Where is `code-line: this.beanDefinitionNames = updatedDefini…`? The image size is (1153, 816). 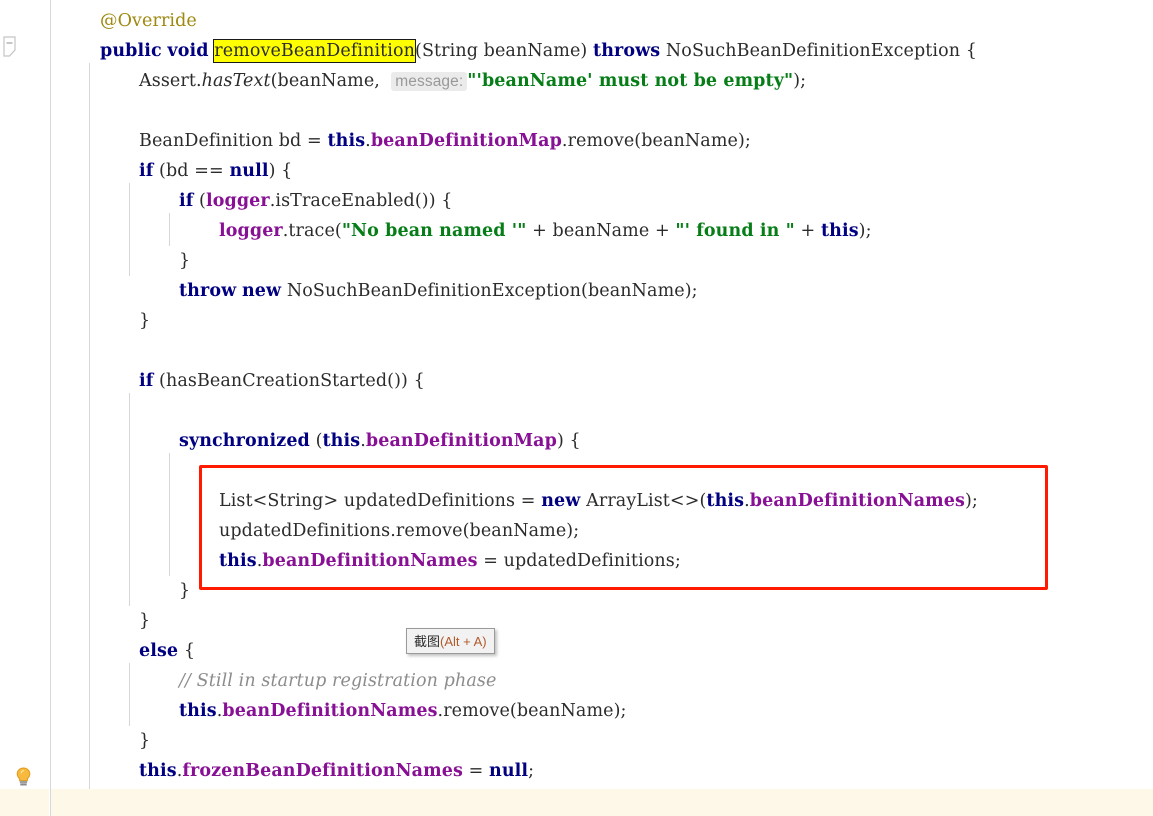 code-line: this.beanDefinitionNames = updatedDefini… is located at coordinates (450, 561).